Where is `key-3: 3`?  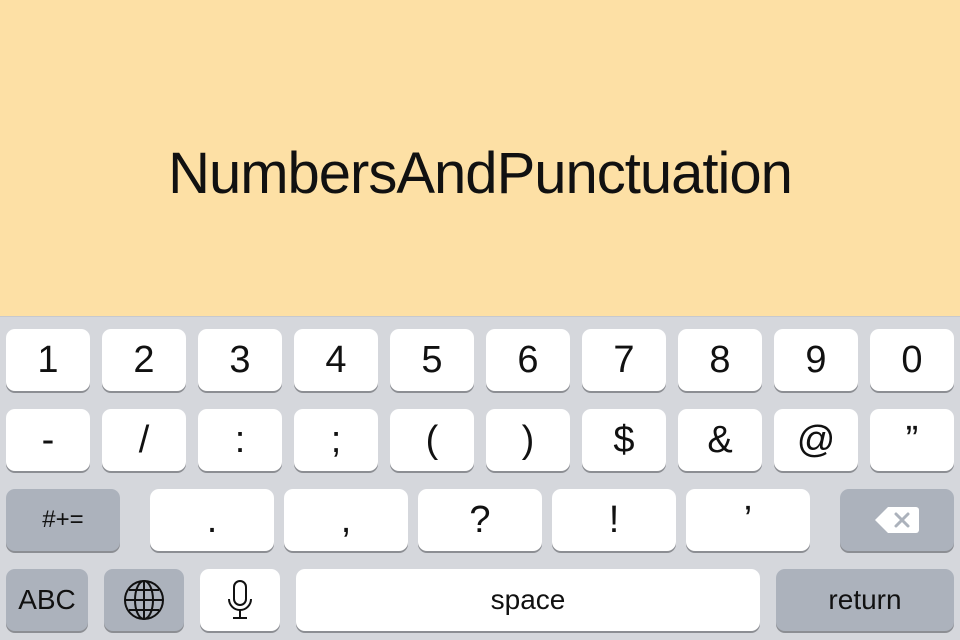
key-3: 3 is located at coordinates (240, 360).